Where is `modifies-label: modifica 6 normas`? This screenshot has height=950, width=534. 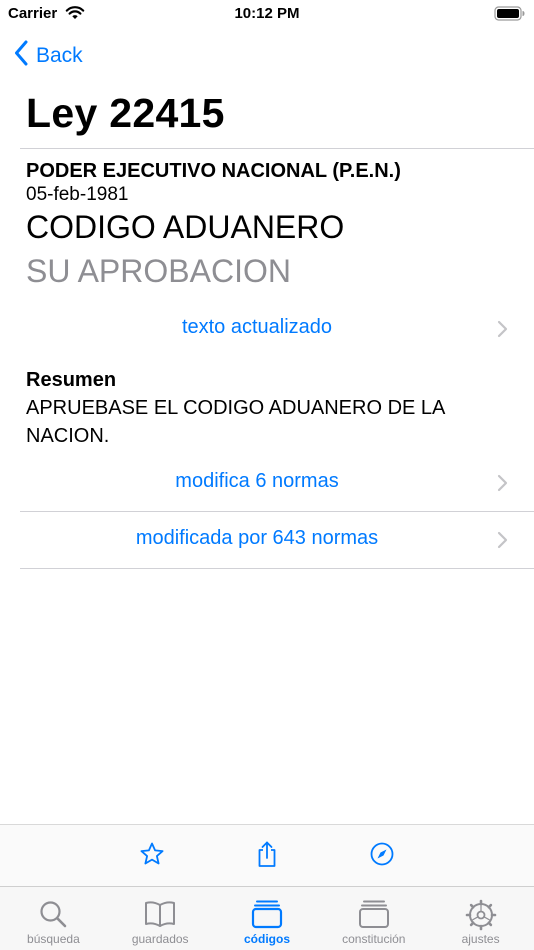 modifies-label: modifica 6 normas is located at coordinates (257, 481).